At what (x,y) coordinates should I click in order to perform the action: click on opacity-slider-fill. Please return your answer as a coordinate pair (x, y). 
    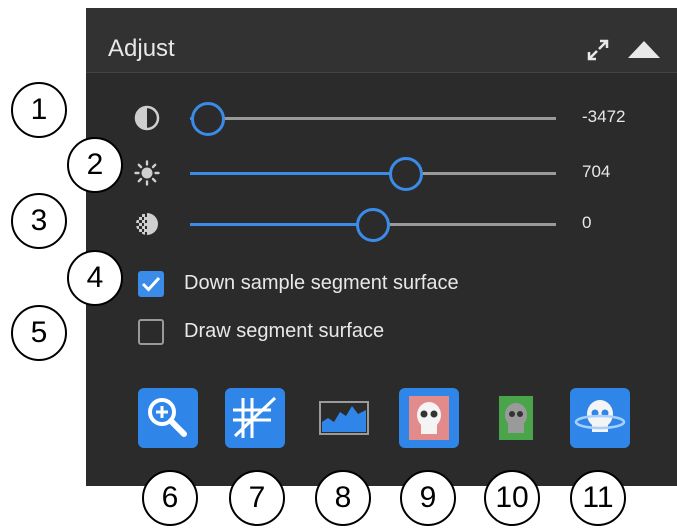
    Looking at the image, I should click on (281, 224).